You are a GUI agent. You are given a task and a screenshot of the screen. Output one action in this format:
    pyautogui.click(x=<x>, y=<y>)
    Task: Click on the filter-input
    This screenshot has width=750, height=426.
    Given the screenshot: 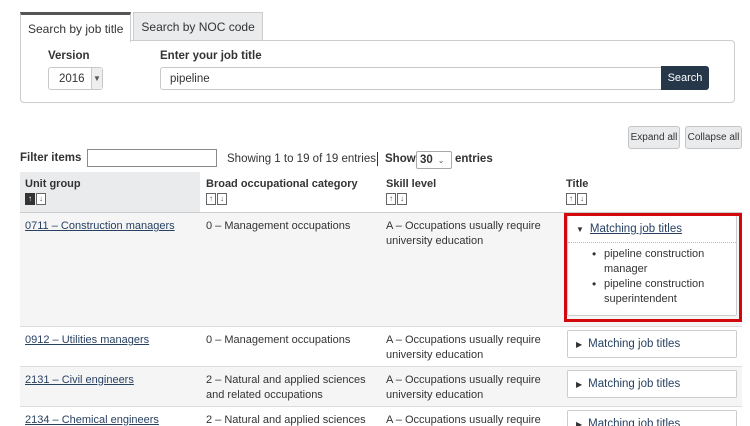 What is the action you would take?
    pyautogui.click(x=152, y=158)
    